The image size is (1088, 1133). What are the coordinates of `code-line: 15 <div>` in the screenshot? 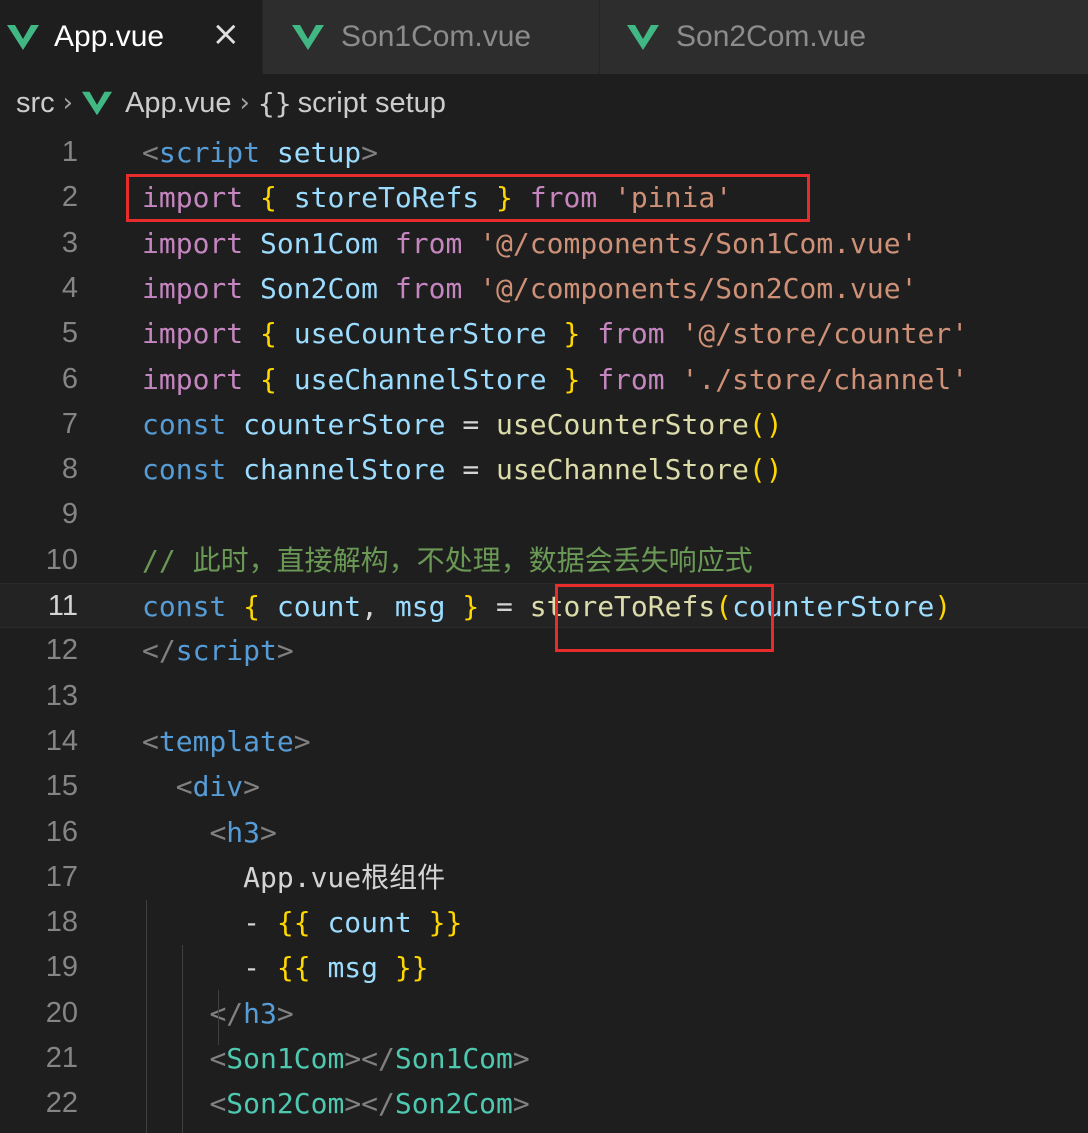 It's located at (544, 786).